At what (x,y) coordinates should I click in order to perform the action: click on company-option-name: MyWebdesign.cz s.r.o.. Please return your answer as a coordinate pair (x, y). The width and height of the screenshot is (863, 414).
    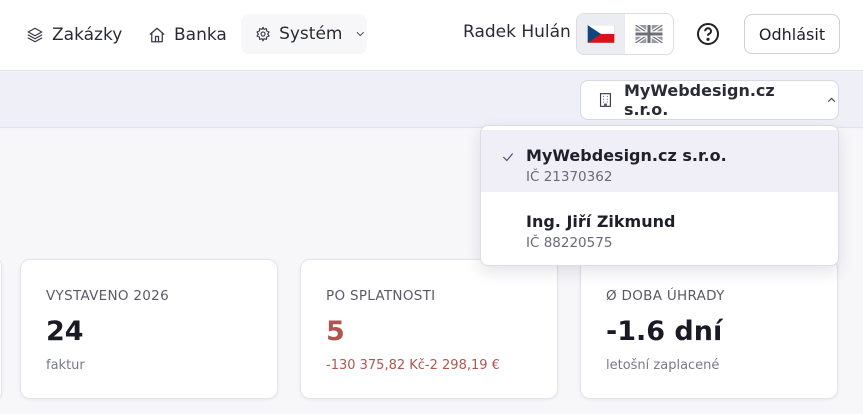
    Looking at the image, I should click on (626, 155).